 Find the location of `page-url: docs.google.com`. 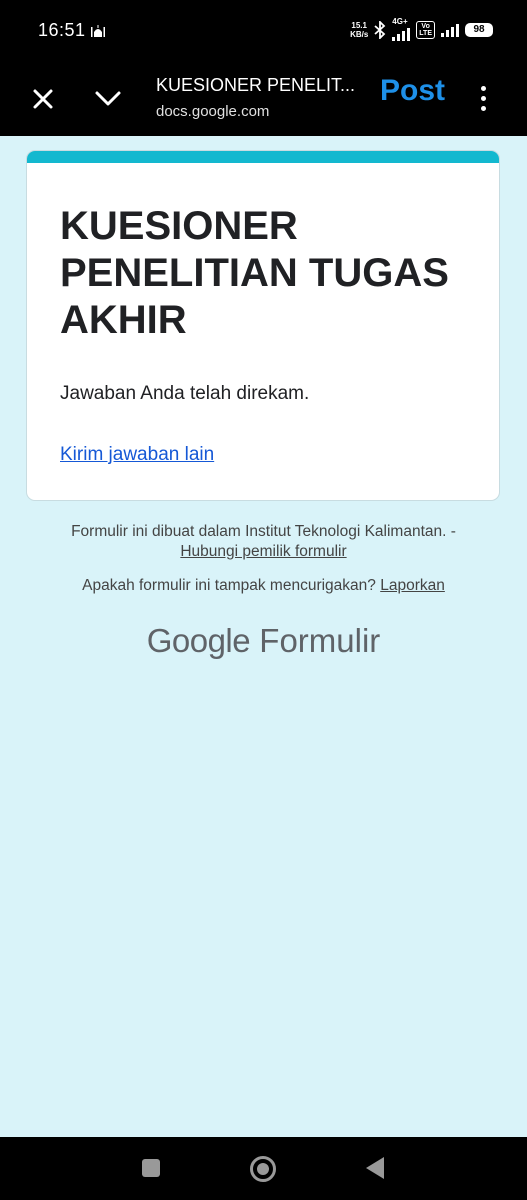

page-url: docs.google.com is located at coordinates (213, 111).